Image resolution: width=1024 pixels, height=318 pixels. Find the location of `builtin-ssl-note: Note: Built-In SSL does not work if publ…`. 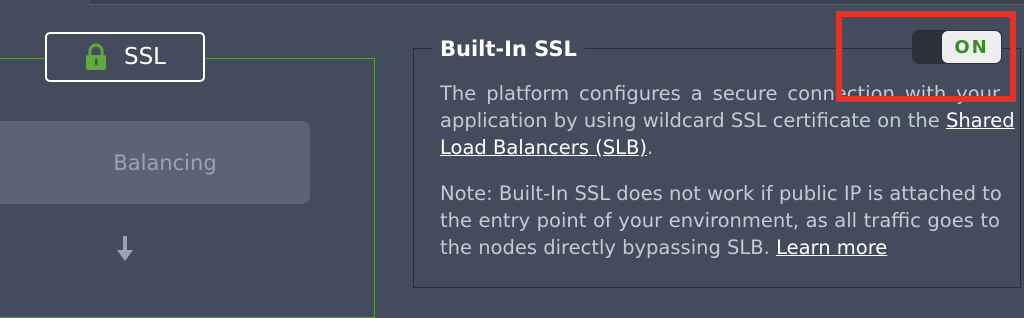

builtin-ssl-note: Note: Built-In SSL does not work if publ… is located at coordinates (721, 220).